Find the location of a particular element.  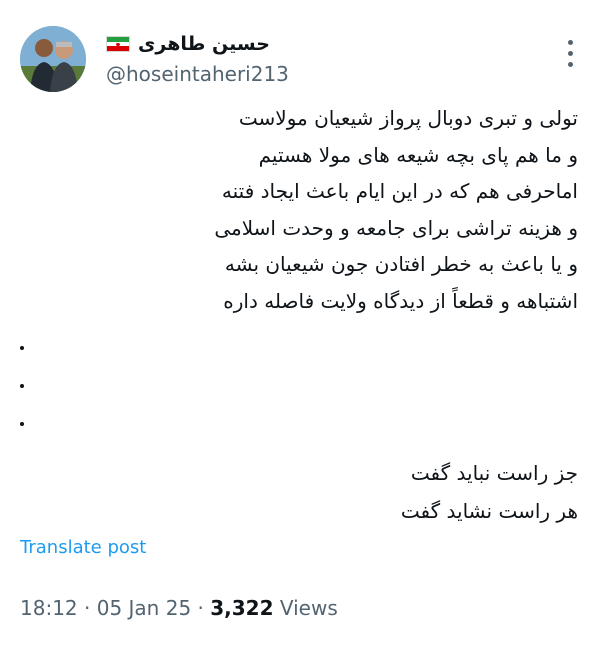

display-name: حسین طاهری is located at coordinates (204, 44).